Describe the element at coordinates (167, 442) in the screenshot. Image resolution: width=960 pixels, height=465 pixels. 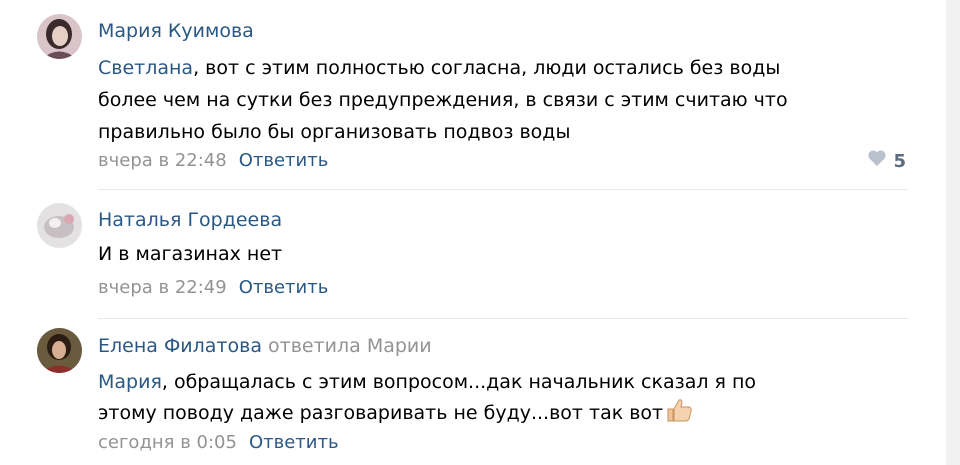
I see `comment-date: сегодня в 0:05` at that location.